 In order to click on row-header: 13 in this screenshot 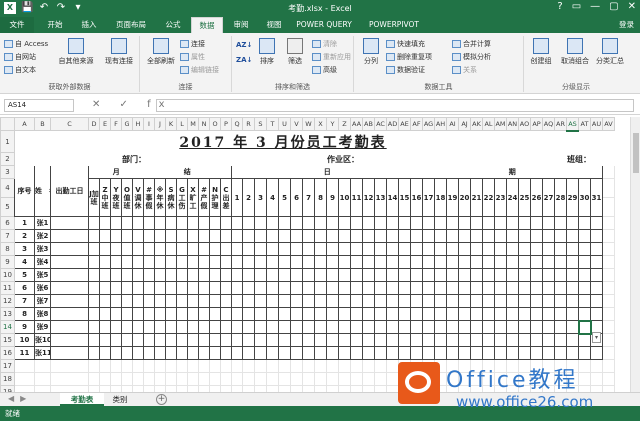, I will do `click(7, 314)`.